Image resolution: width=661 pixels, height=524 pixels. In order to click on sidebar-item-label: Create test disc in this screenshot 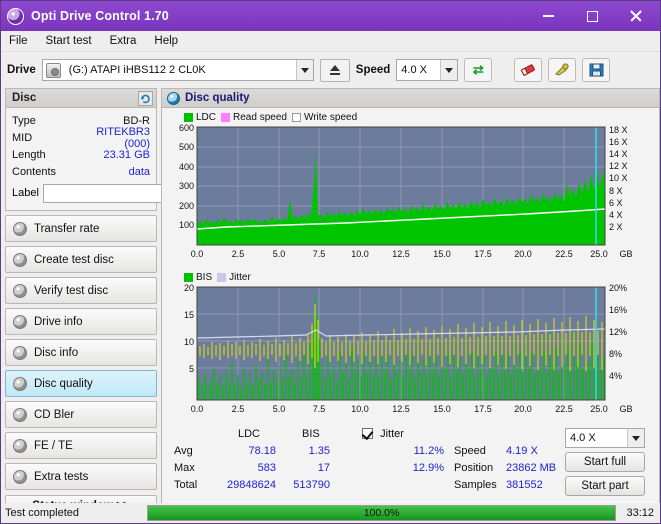, I will do `click(74, 259)`.